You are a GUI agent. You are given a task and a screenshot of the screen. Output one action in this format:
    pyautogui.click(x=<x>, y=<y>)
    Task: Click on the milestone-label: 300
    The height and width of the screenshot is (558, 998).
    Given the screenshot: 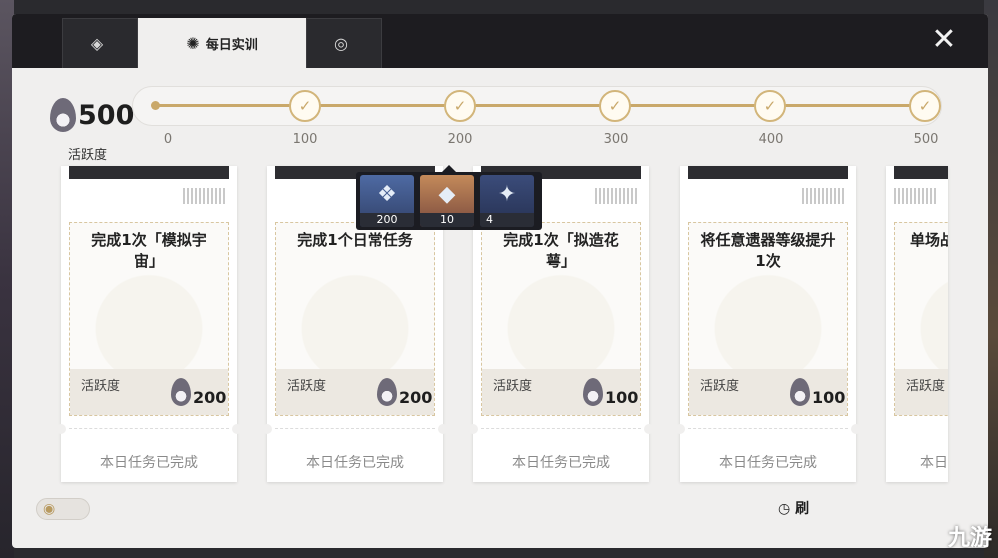 What is the action you would take?
    pyautogui.click(x=616, y=139)
    